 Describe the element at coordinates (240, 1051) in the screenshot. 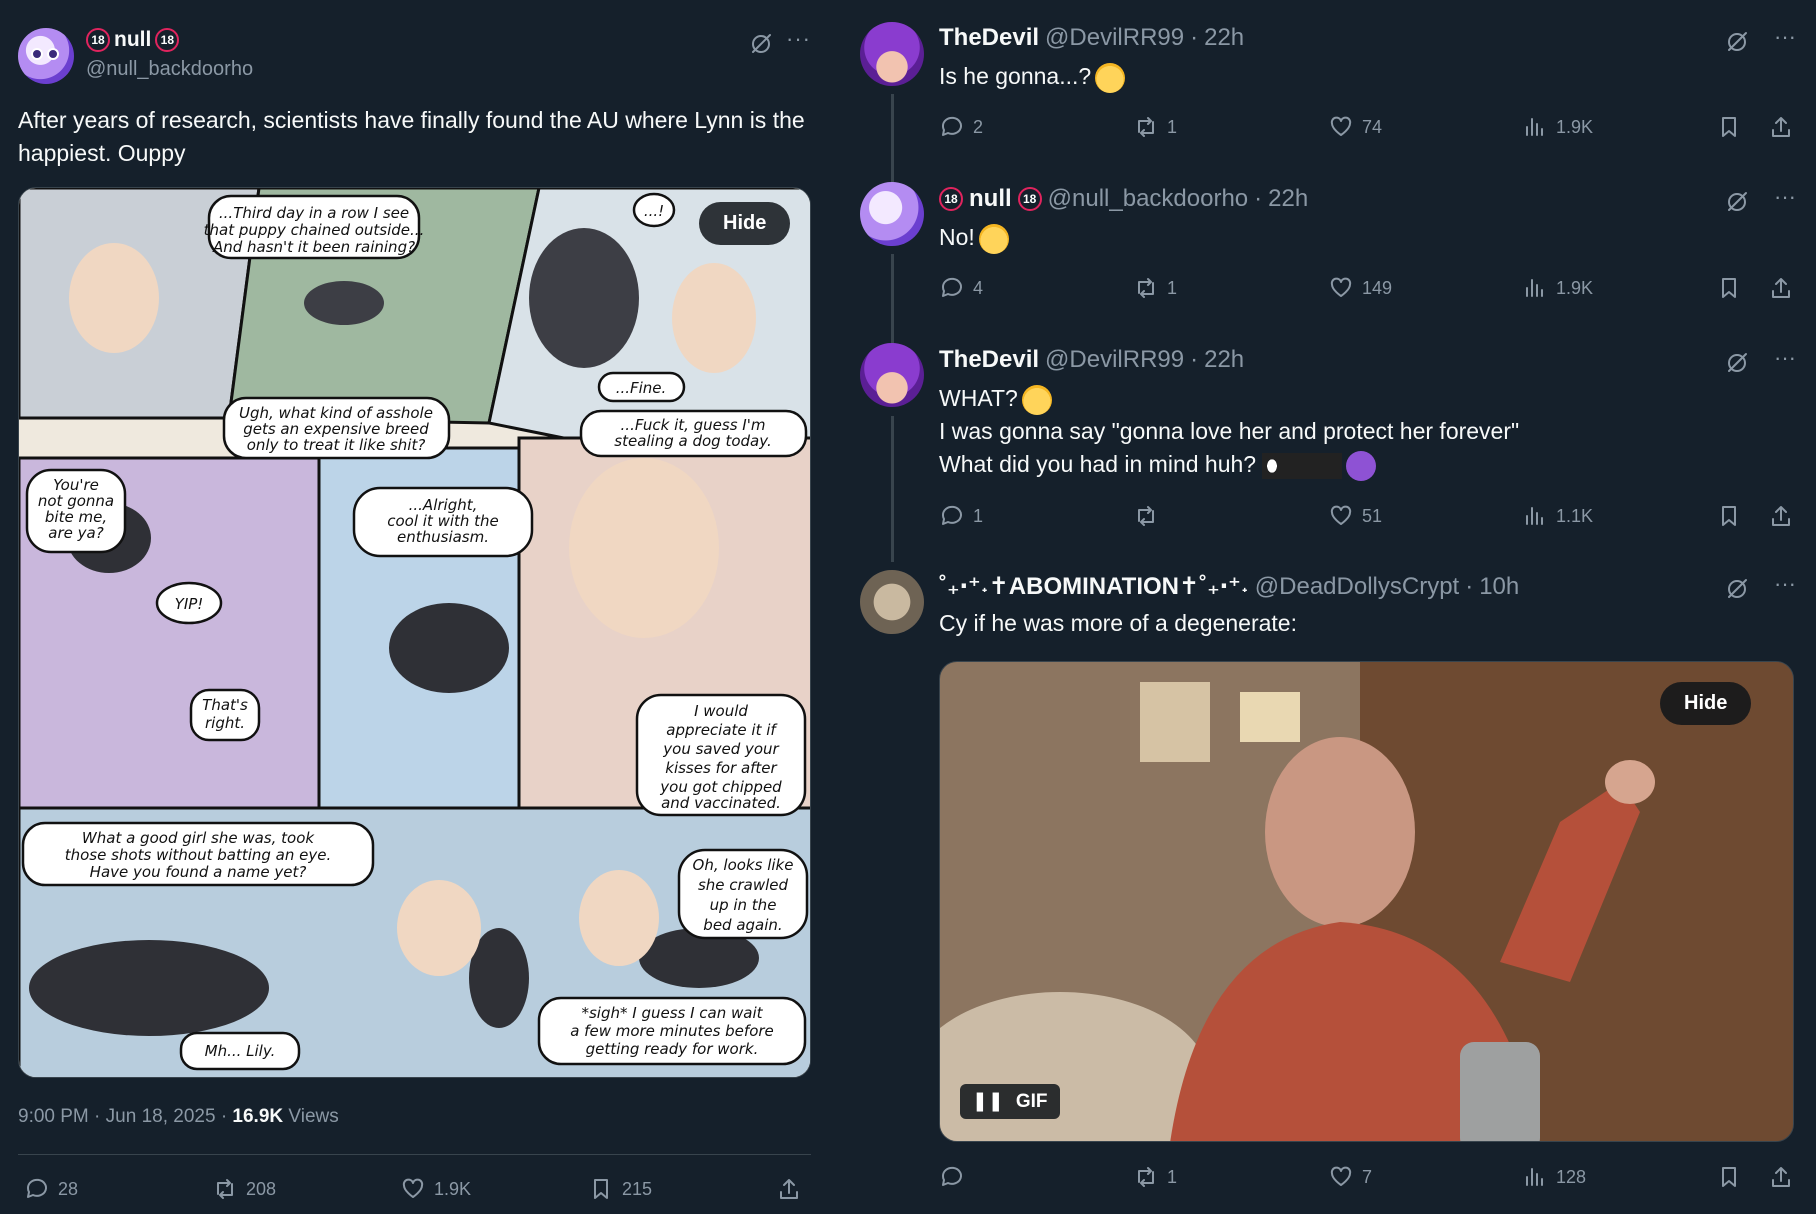

I see `svg-text: Mh... Lily.` at that location.